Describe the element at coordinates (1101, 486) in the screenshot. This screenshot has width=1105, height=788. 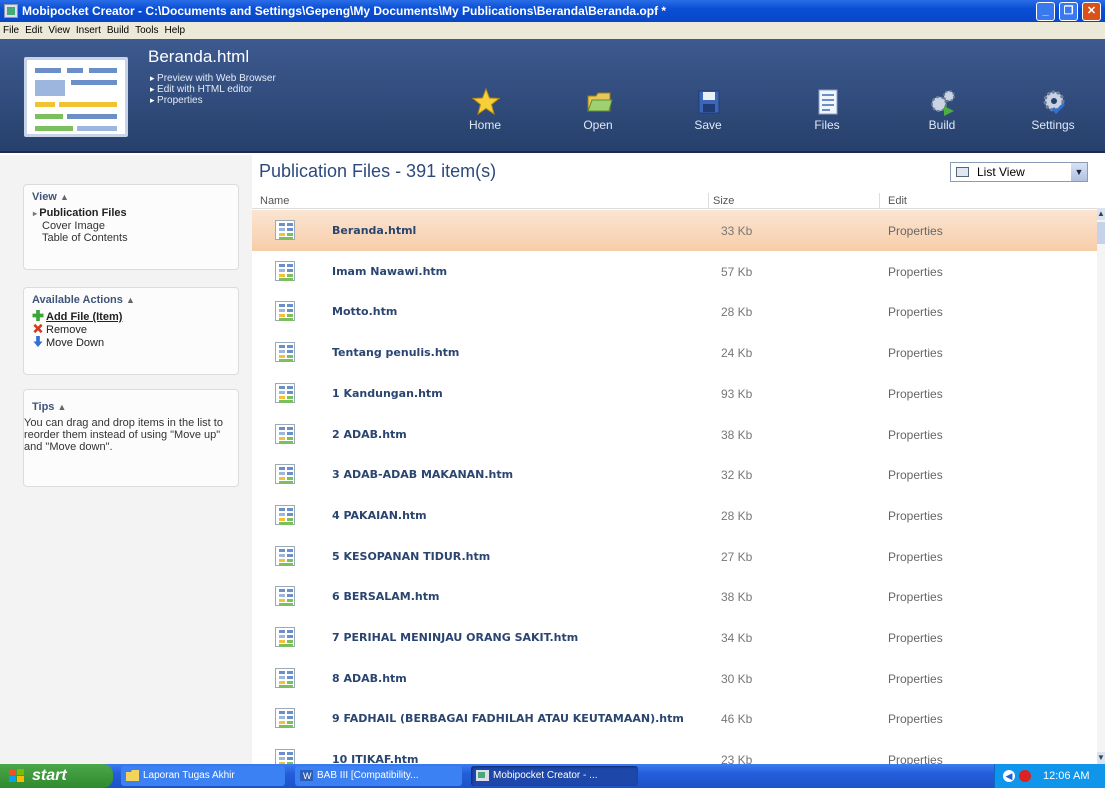
I see `vertical-scrollbar: ▲ ▼` at that location.